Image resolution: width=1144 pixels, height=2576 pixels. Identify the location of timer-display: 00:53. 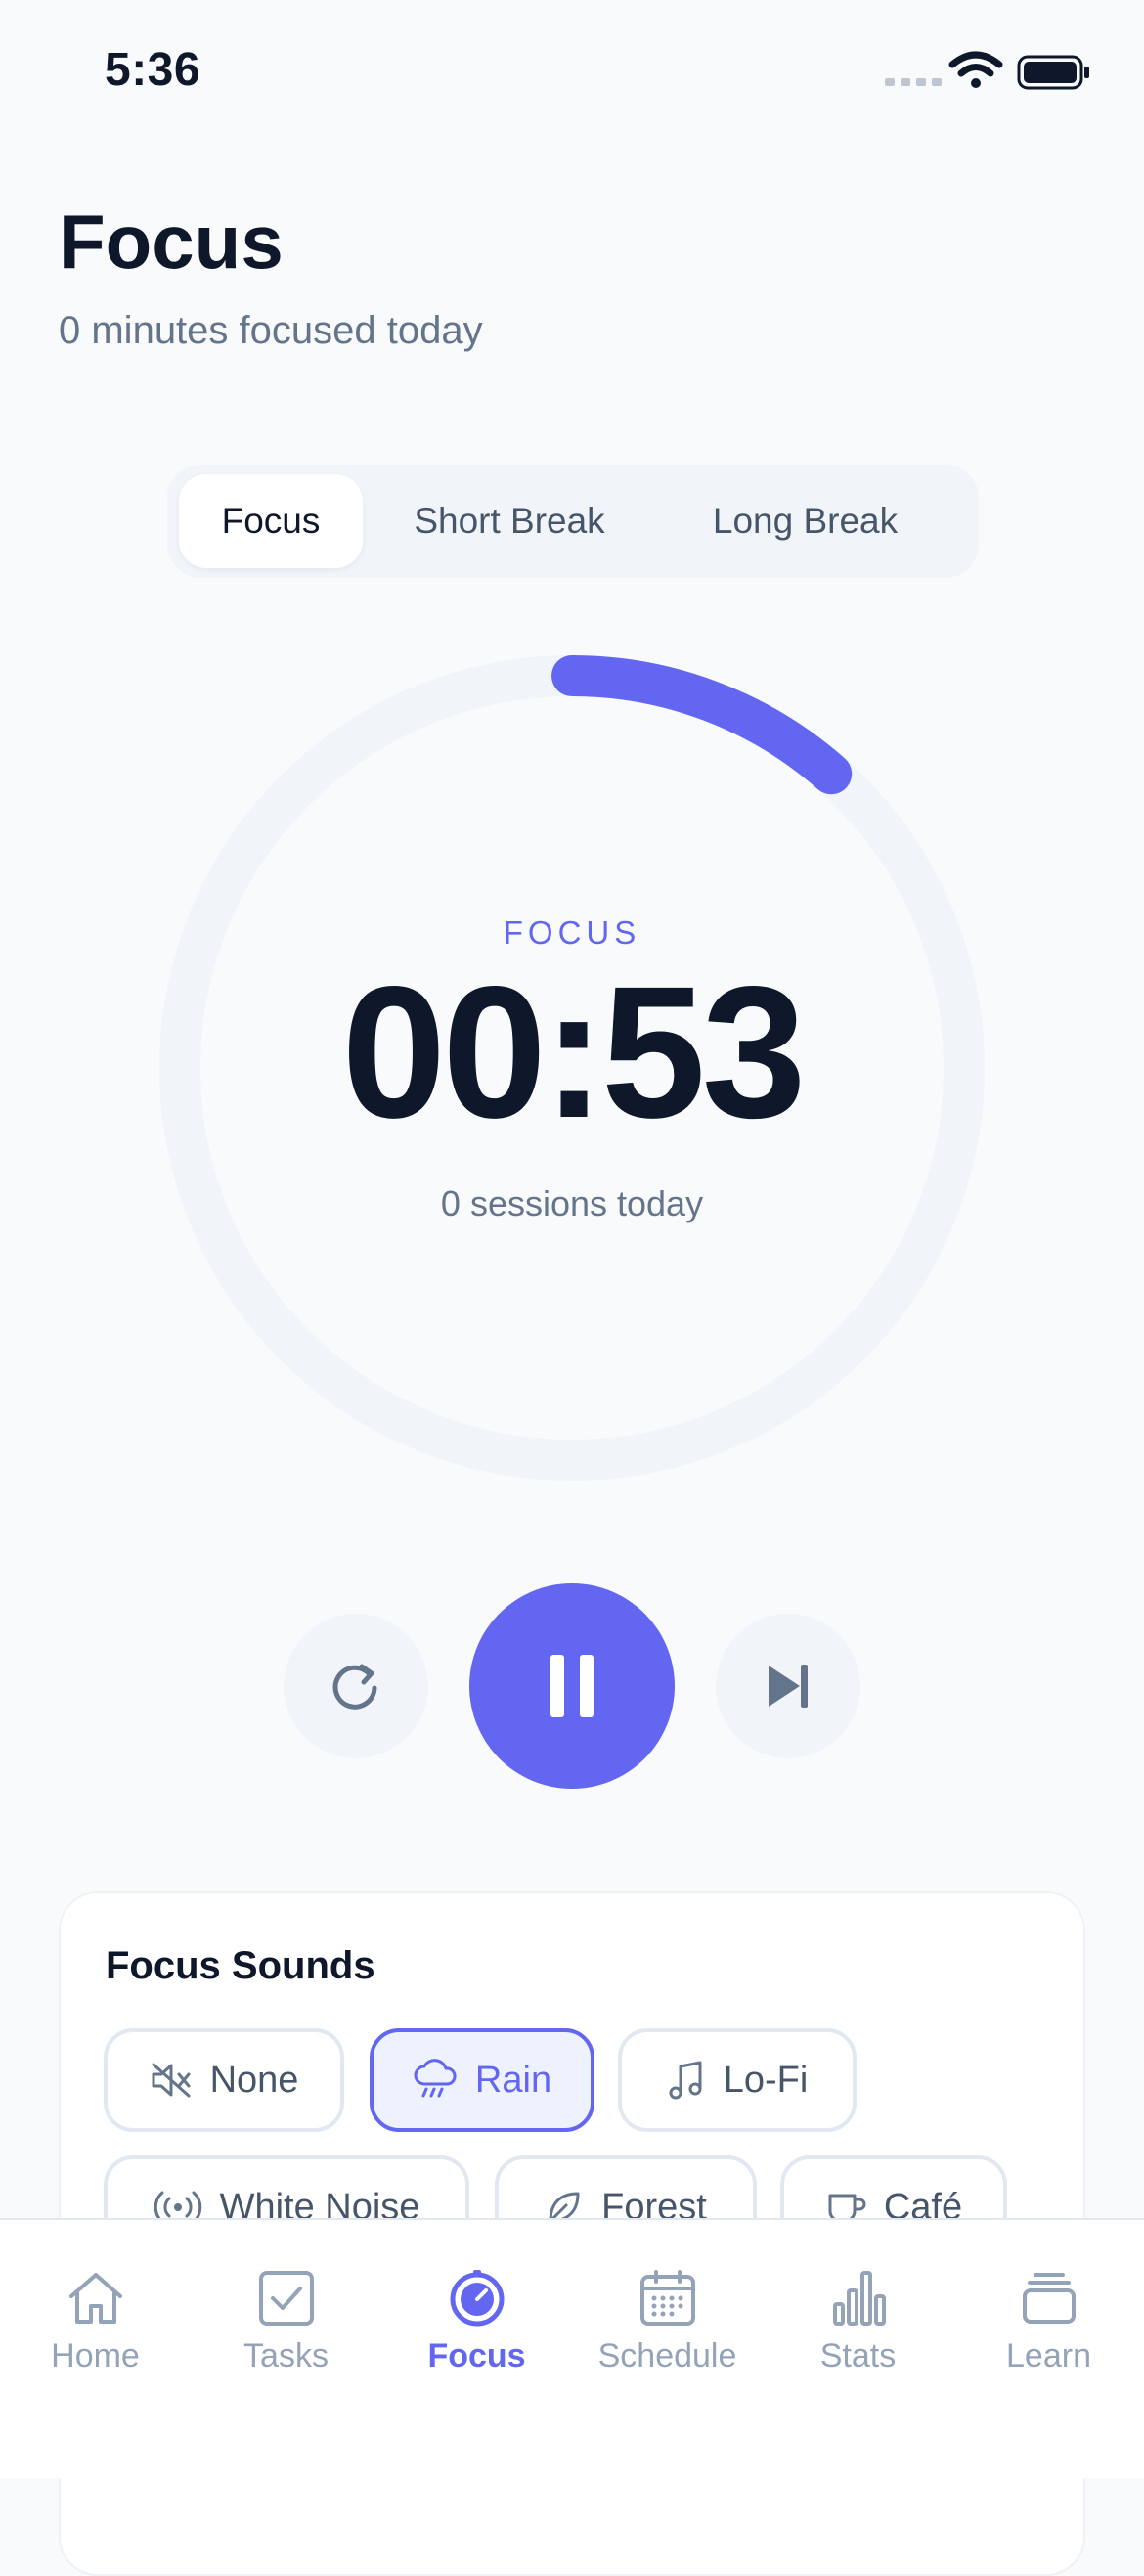
(573, 1052).